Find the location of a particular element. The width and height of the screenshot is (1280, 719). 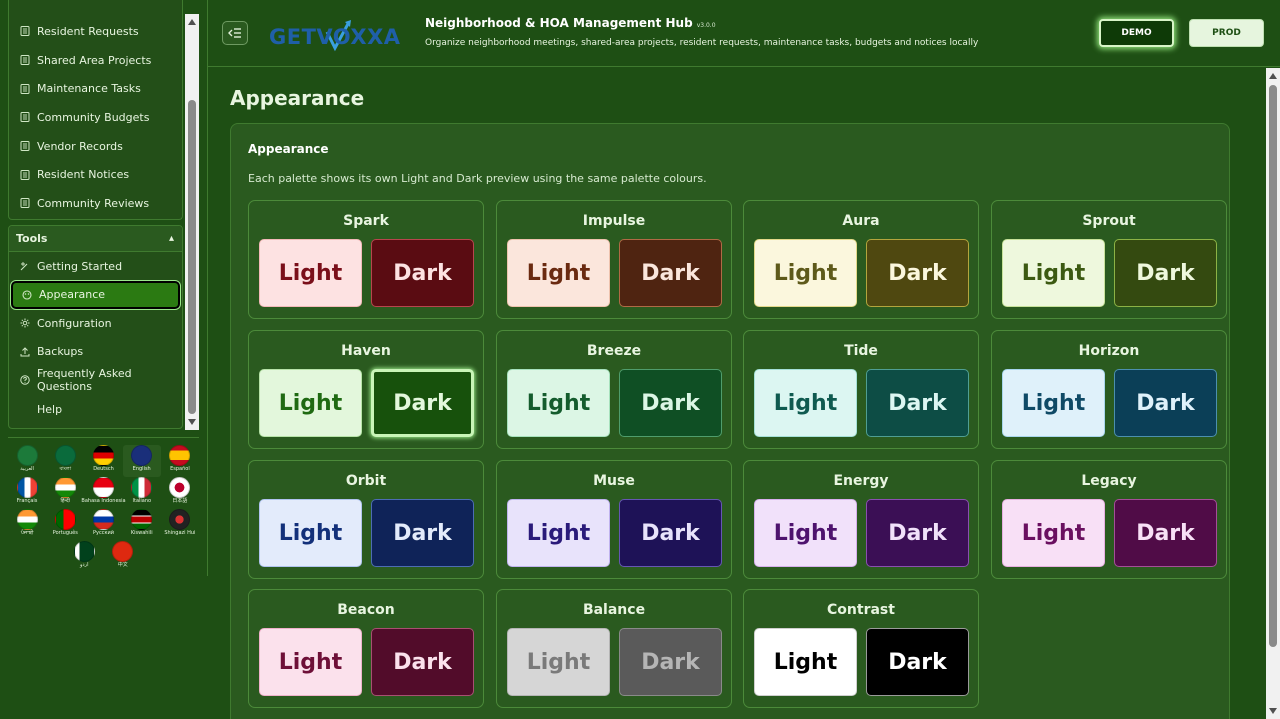

balance-dark-swatch: Dark is located at coordinates (670, 662).